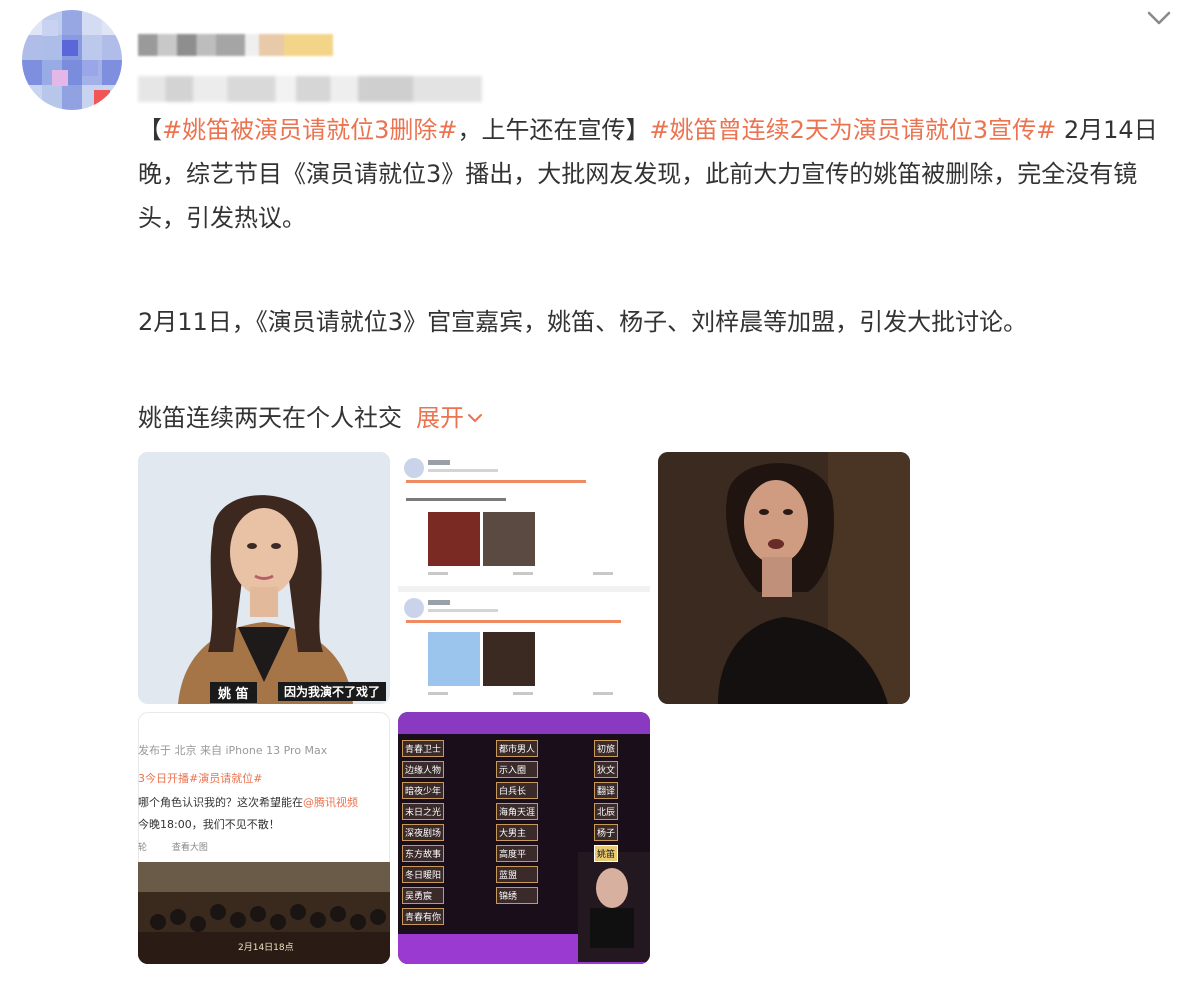 This screenshot has width=1200, height=982. What do you see at coordinates (475, 418) in the screenshot?
I see `chevron-down-small-icon` at bounding box center [475, 418].